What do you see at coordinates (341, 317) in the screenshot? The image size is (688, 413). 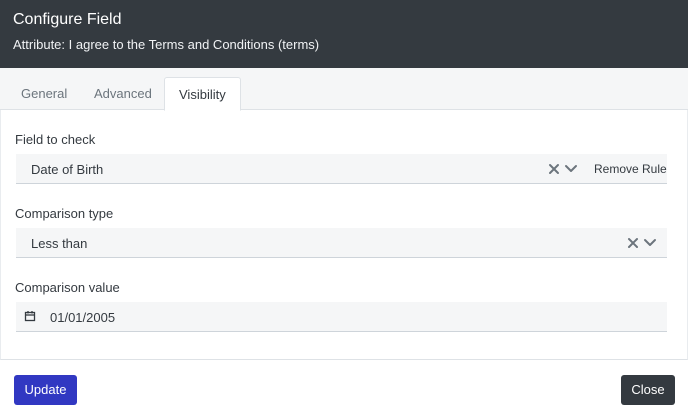 I see `comparison-value-date-input: 01/01/2005` at bounding box center [341, 317].